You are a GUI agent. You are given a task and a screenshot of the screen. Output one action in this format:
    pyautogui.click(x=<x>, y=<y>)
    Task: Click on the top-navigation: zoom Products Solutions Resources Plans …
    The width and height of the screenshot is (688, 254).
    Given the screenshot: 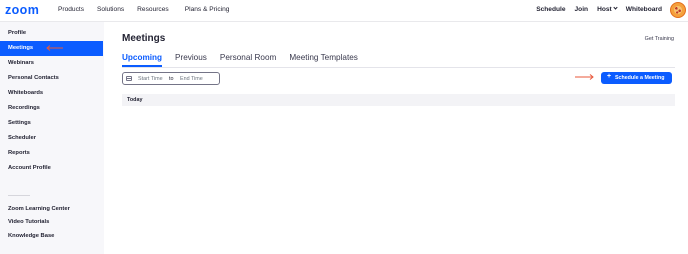 What is the action you would take?
    pyautogui.click(x=344, y=11)
    